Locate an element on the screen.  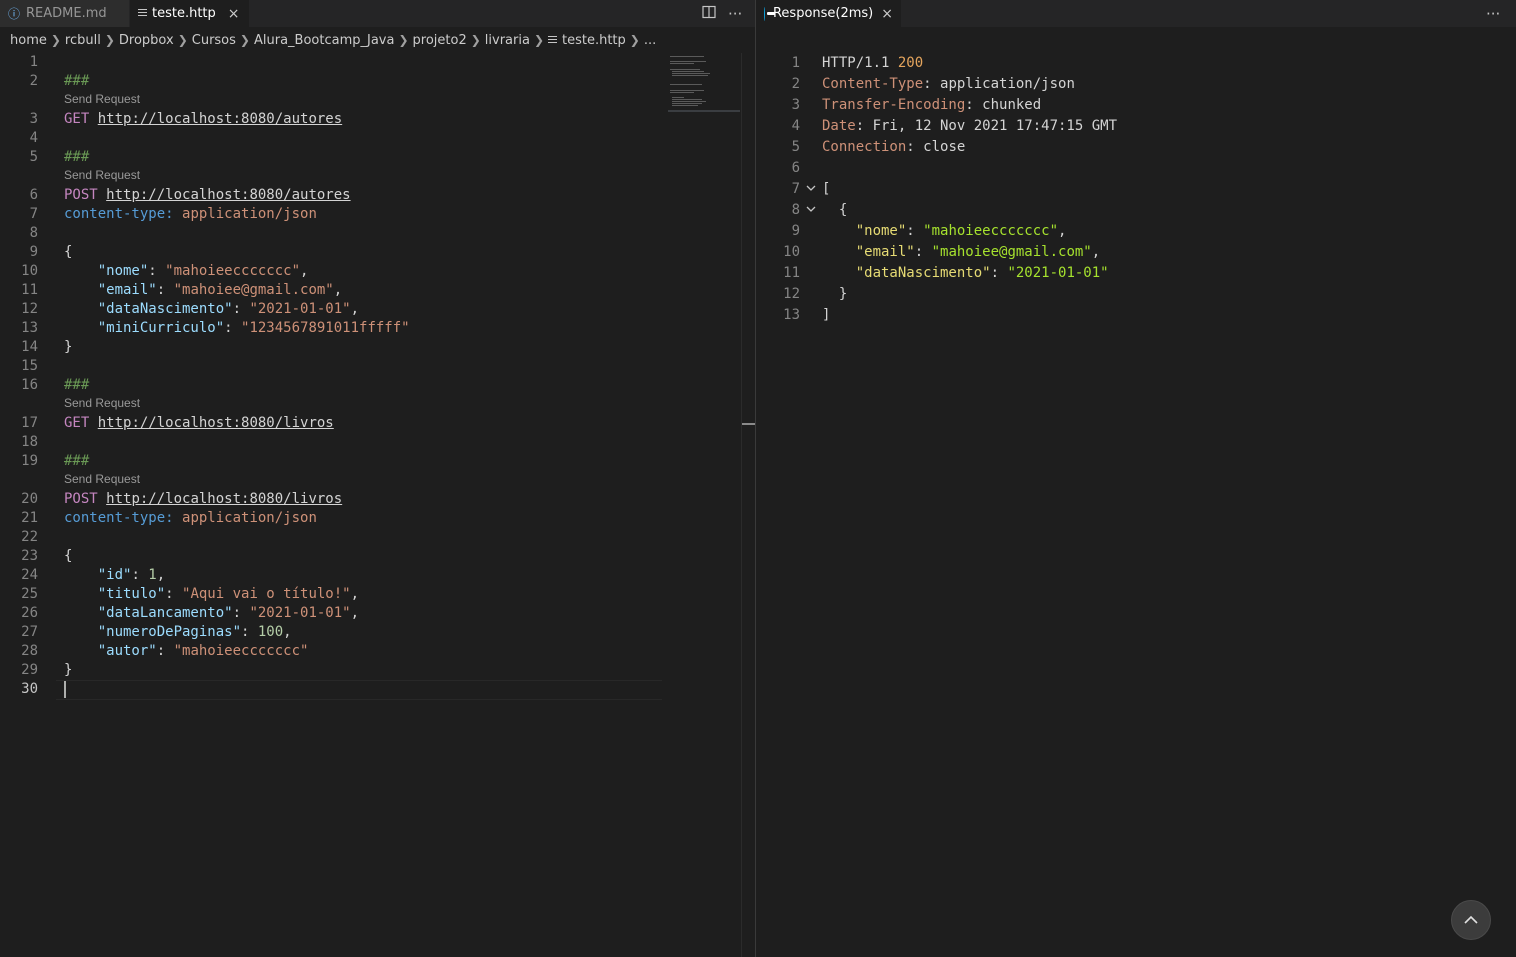
code-line: "numeroDePaginas": 100, is located at coordinates (178, 632).